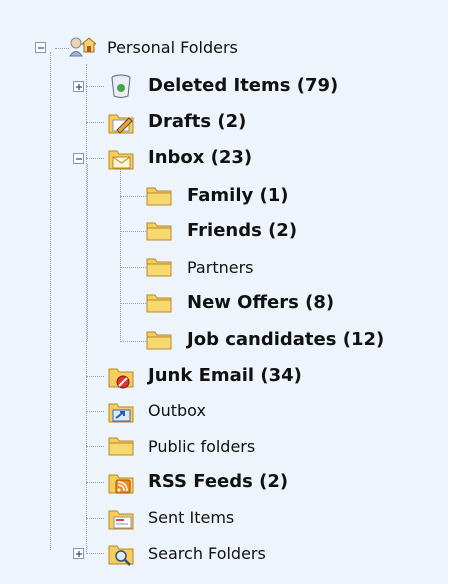  I want to click on tree-item-personal-folders: Personal Folders, so click(172, 48).